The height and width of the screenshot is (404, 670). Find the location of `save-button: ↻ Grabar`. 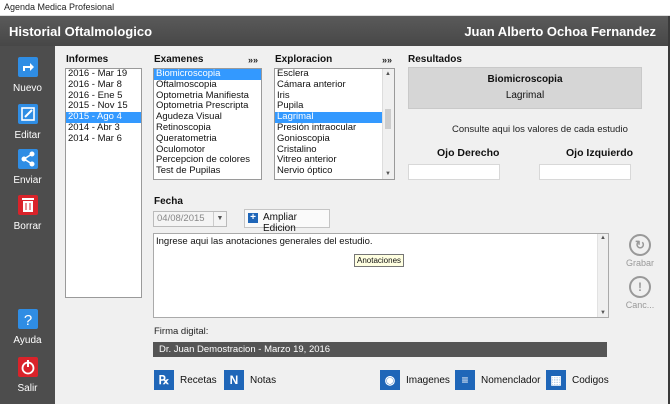

save-button: ↻ Grabar is located at coordinates (640, 251).